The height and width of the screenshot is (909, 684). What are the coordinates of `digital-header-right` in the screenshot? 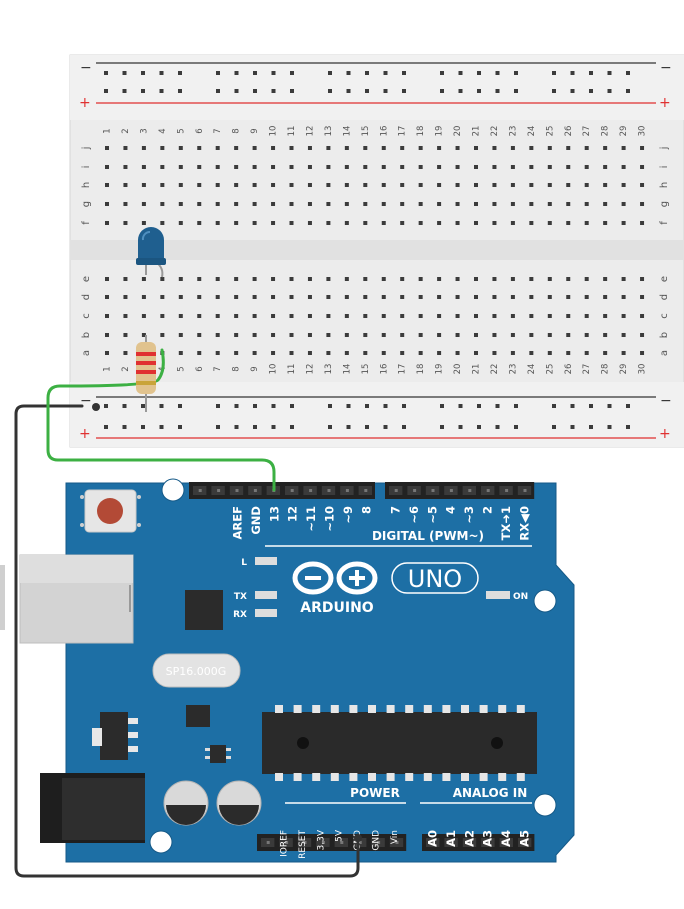 It's located at (460, 490).